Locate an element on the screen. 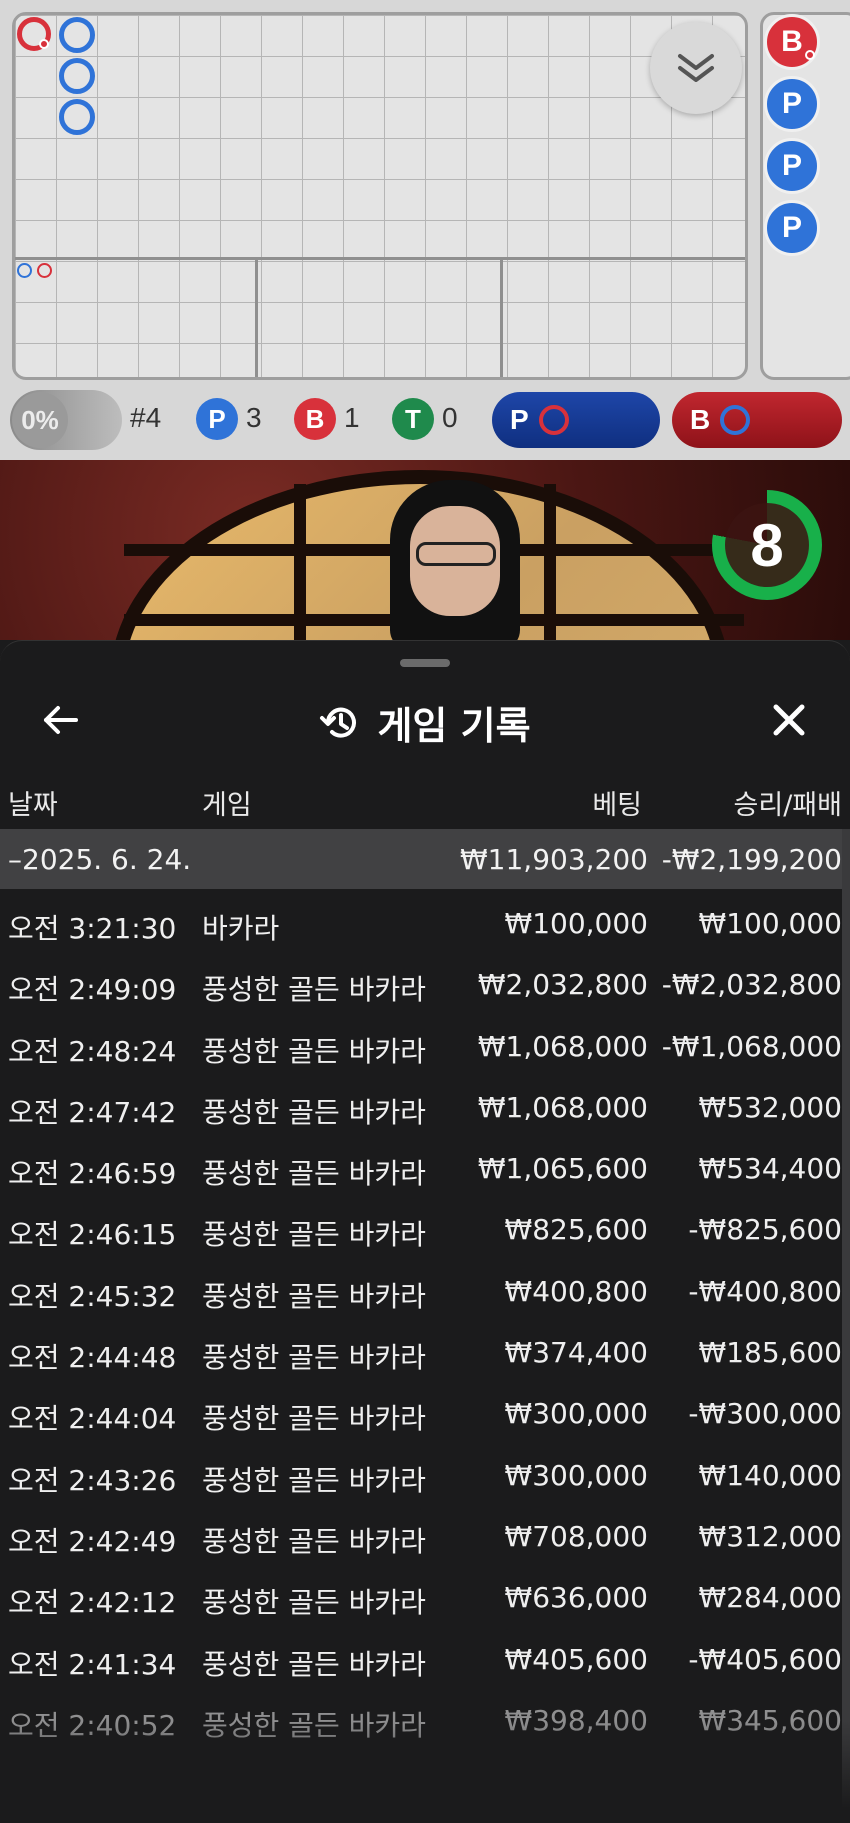 This screenshot has width=850, height=1823. day-date: –2025. 6. 24. is located at coordinates (100, 859).